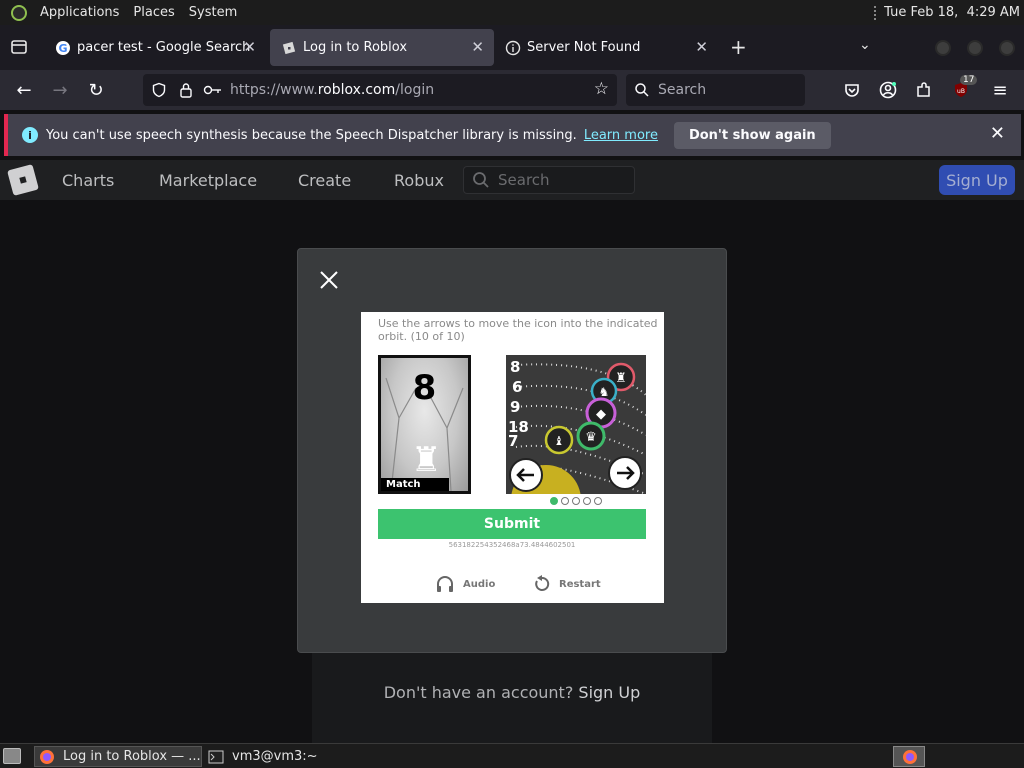 The height and width of the screenshot is (768, 1024). Describe the element at coordinates (969, 80) in the screenshot. I see `ublock-badge: 17` at that location.